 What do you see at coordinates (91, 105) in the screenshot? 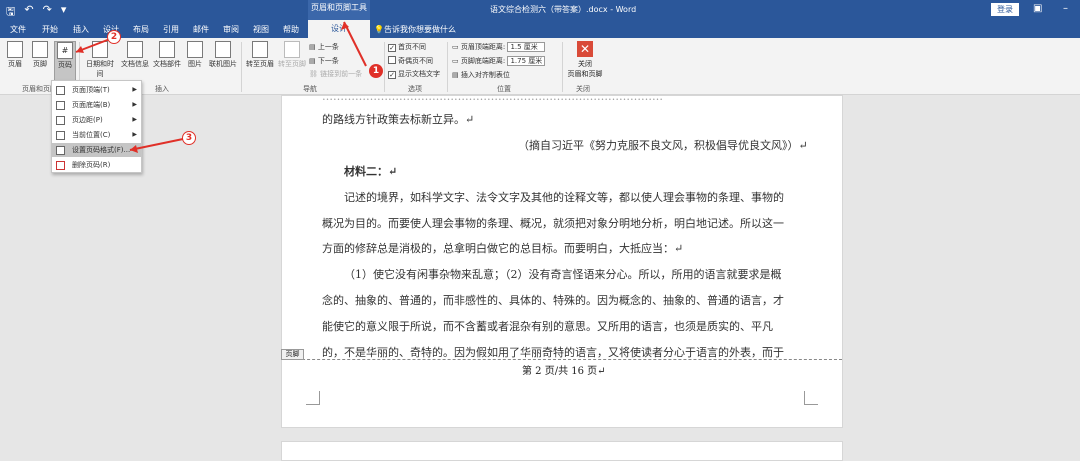
I see `menu-item-label: 页面底端(B)` at bounding box center [91, 105].